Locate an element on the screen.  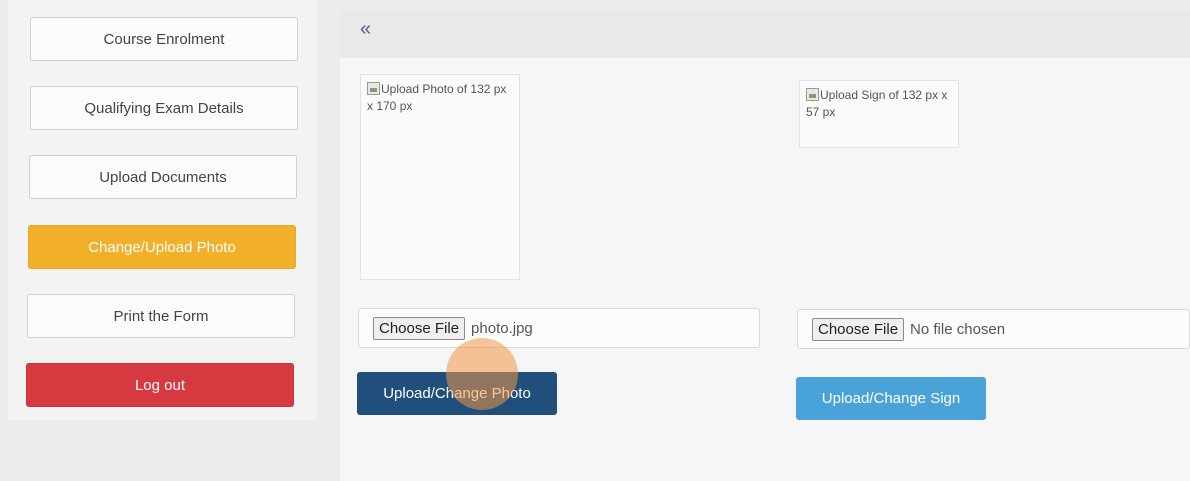
photo-alt-text: Upload Photo of 132 px x 170 px is located at coordinates (440, 98).